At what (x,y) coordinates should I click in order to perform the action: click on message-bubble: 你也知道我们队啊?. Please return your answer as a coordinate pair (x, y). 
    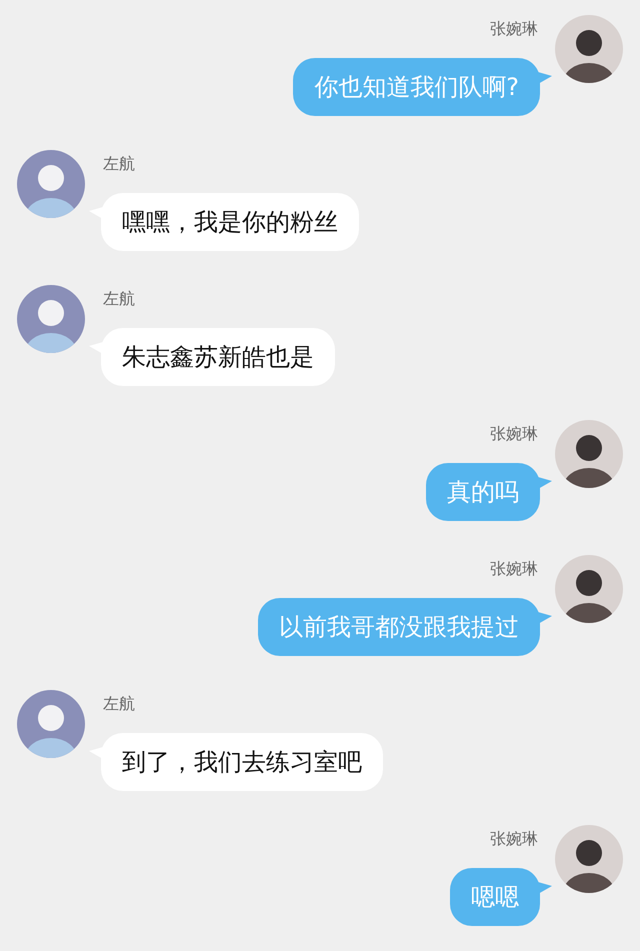
    Looking at the image, I should click on (416, 87).